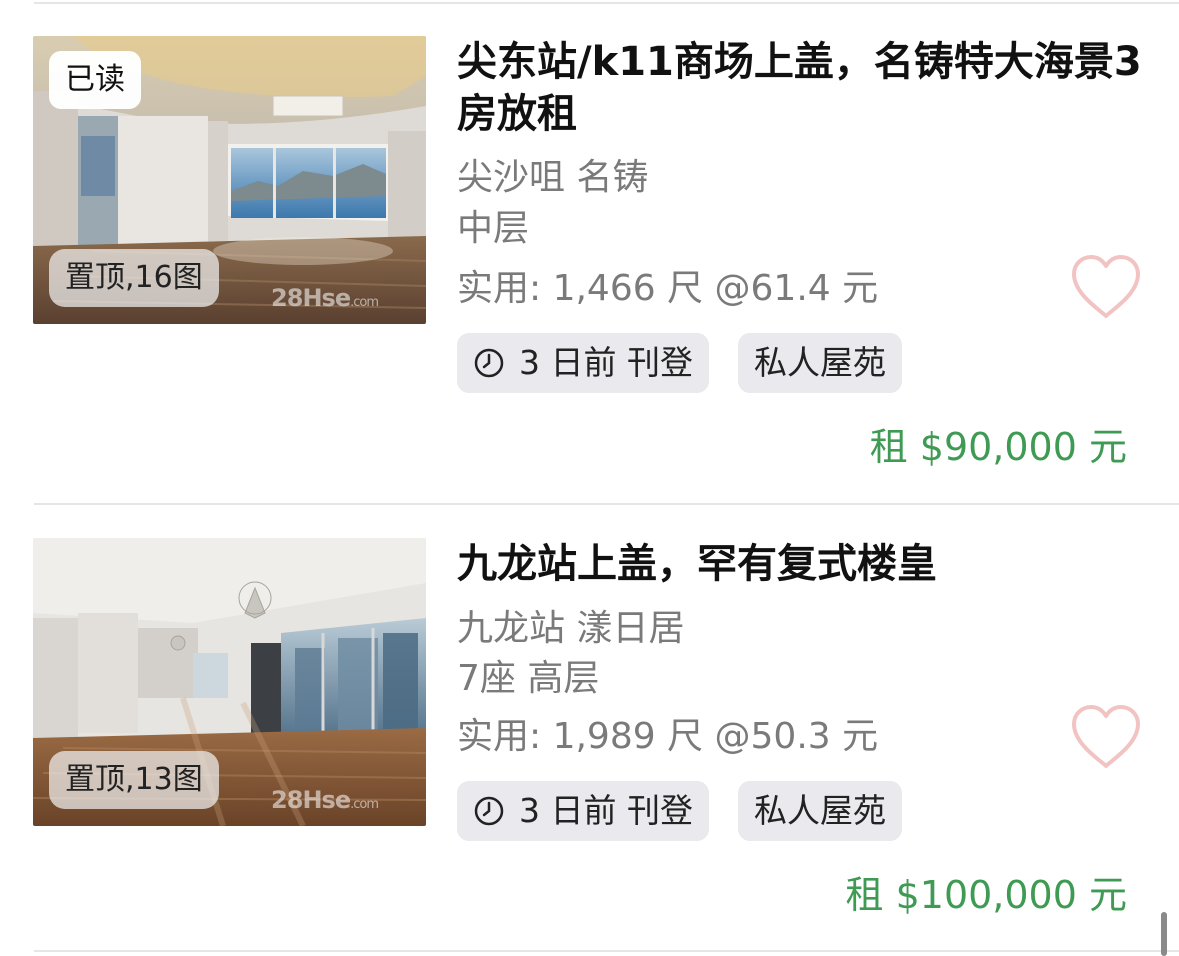 This screenshot has height=956, width=1179. Describe the element at coordinates (668, 288) in the screenshot. I see `area-price-per-foot: 实用: 1,466 尺 @61.4 元` at that location.